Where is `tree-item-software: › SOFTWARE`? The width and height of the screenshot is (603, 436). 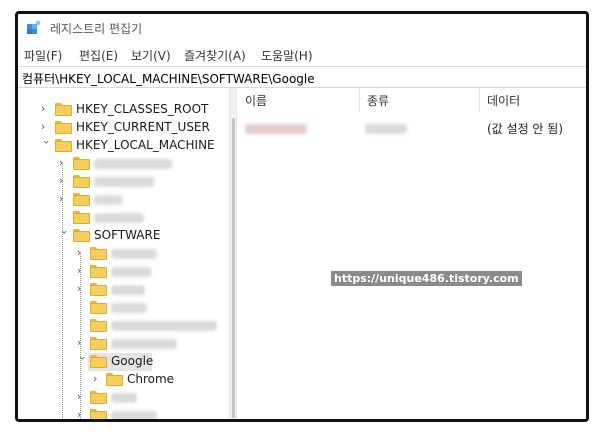
tree-item-software: › SOFTWARE is located at coordinates (123, 236).